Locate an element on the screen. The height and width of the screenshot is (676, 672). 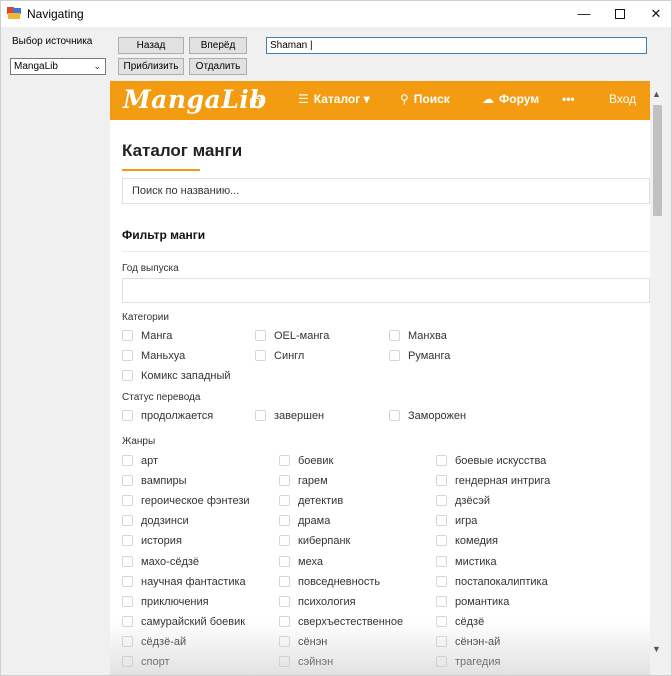
scroll-down-icon: ▼ is located at coordinates (656, 649).